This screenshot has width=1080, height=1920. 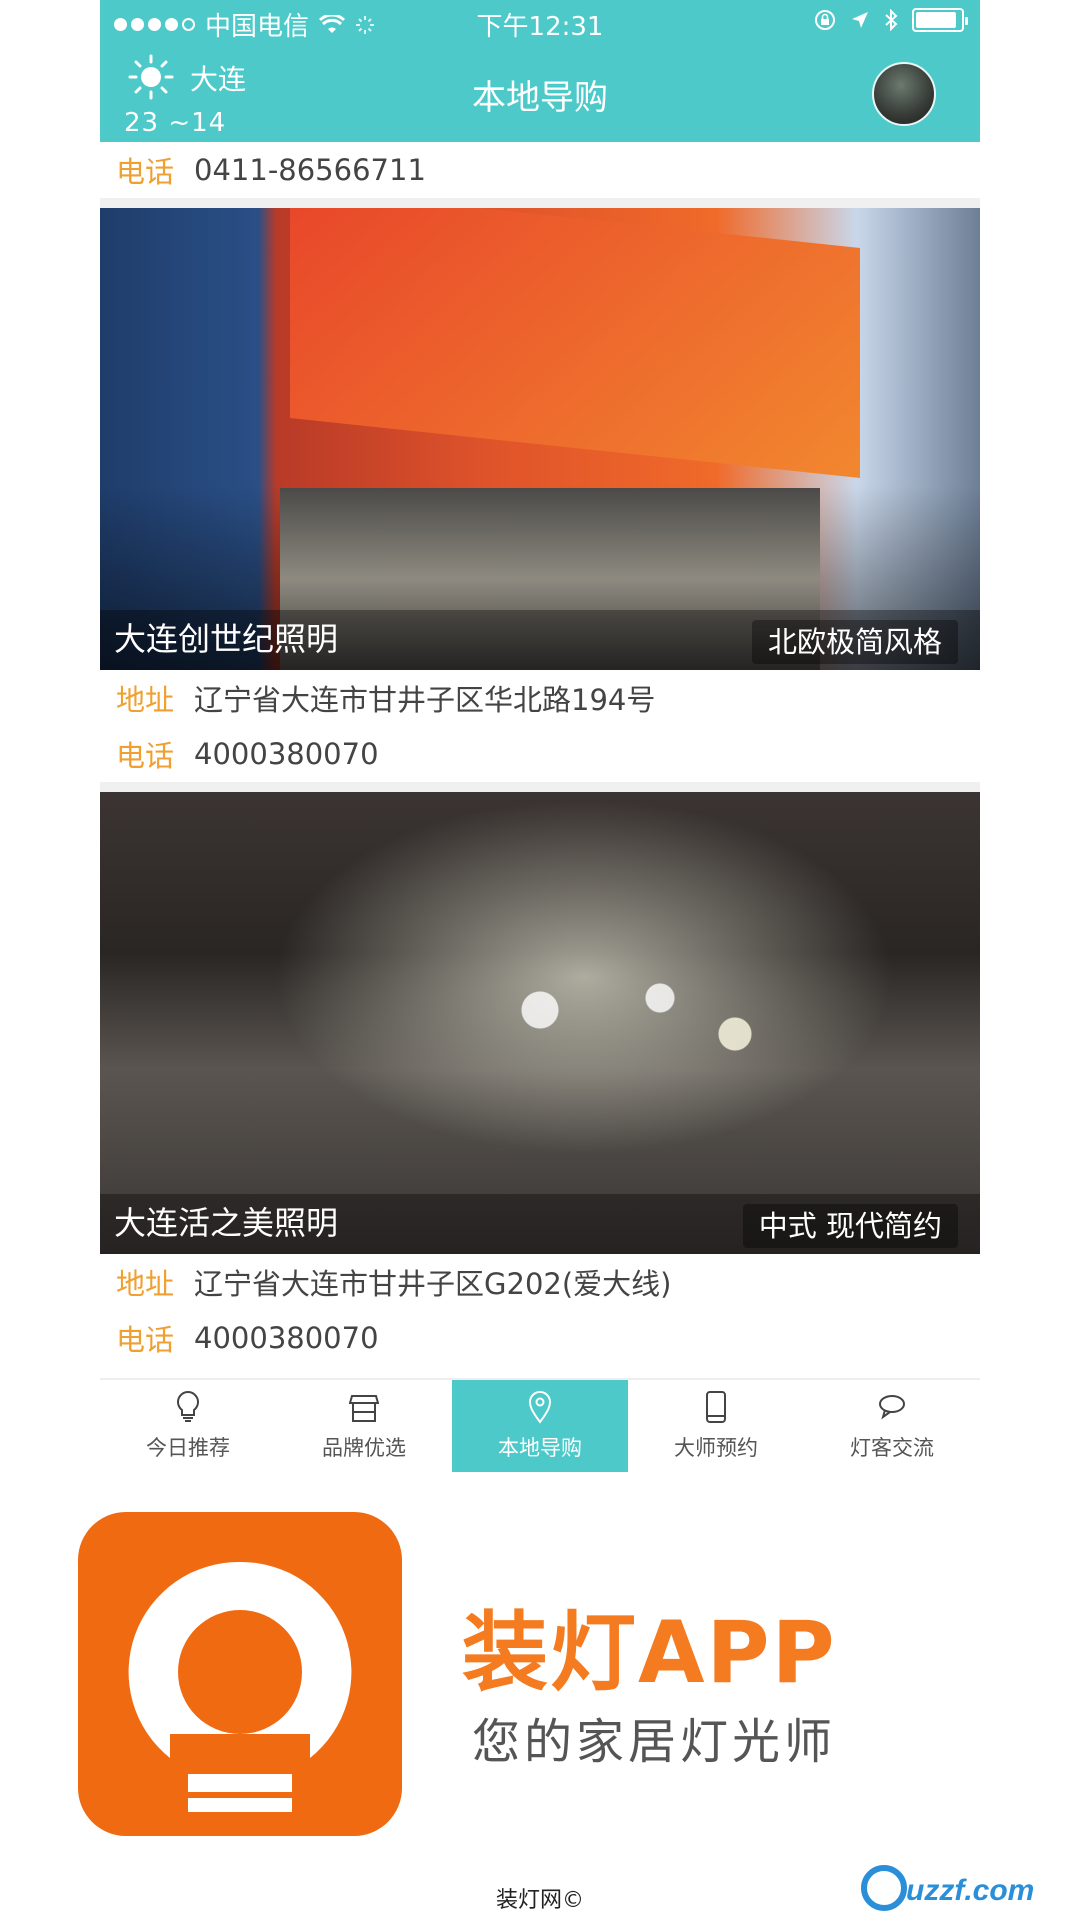 I want to click on site-watermark-logo: uzzf.com, so click(x=947, y=1888).